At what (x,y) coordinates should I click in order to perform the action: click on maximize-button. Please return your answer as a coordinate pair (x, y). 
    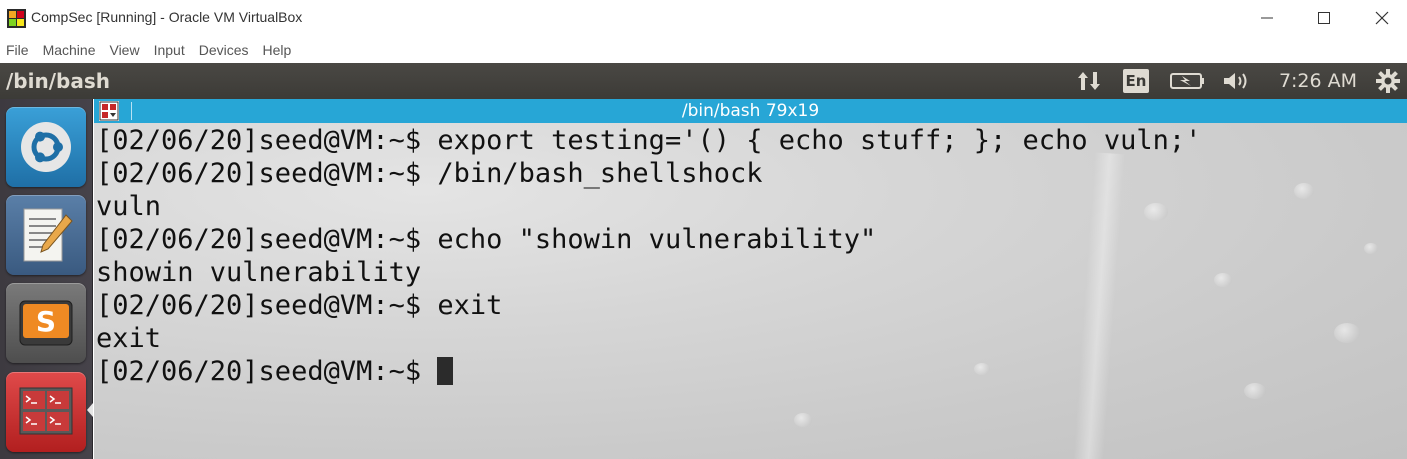
    Looking at the image, I should click on (1324, 18).